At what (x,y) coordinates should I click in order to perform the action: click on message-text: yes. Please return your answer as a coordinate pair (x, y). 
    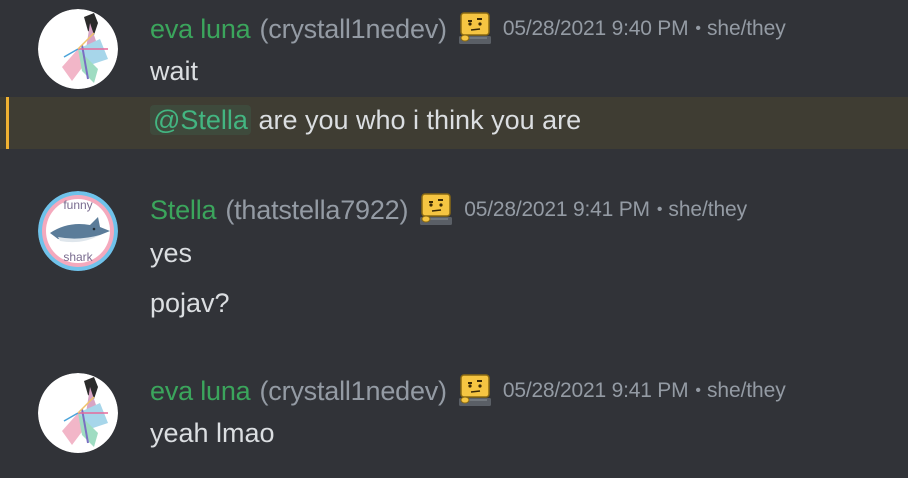
    Looking at the image, I should click on (171, 253).